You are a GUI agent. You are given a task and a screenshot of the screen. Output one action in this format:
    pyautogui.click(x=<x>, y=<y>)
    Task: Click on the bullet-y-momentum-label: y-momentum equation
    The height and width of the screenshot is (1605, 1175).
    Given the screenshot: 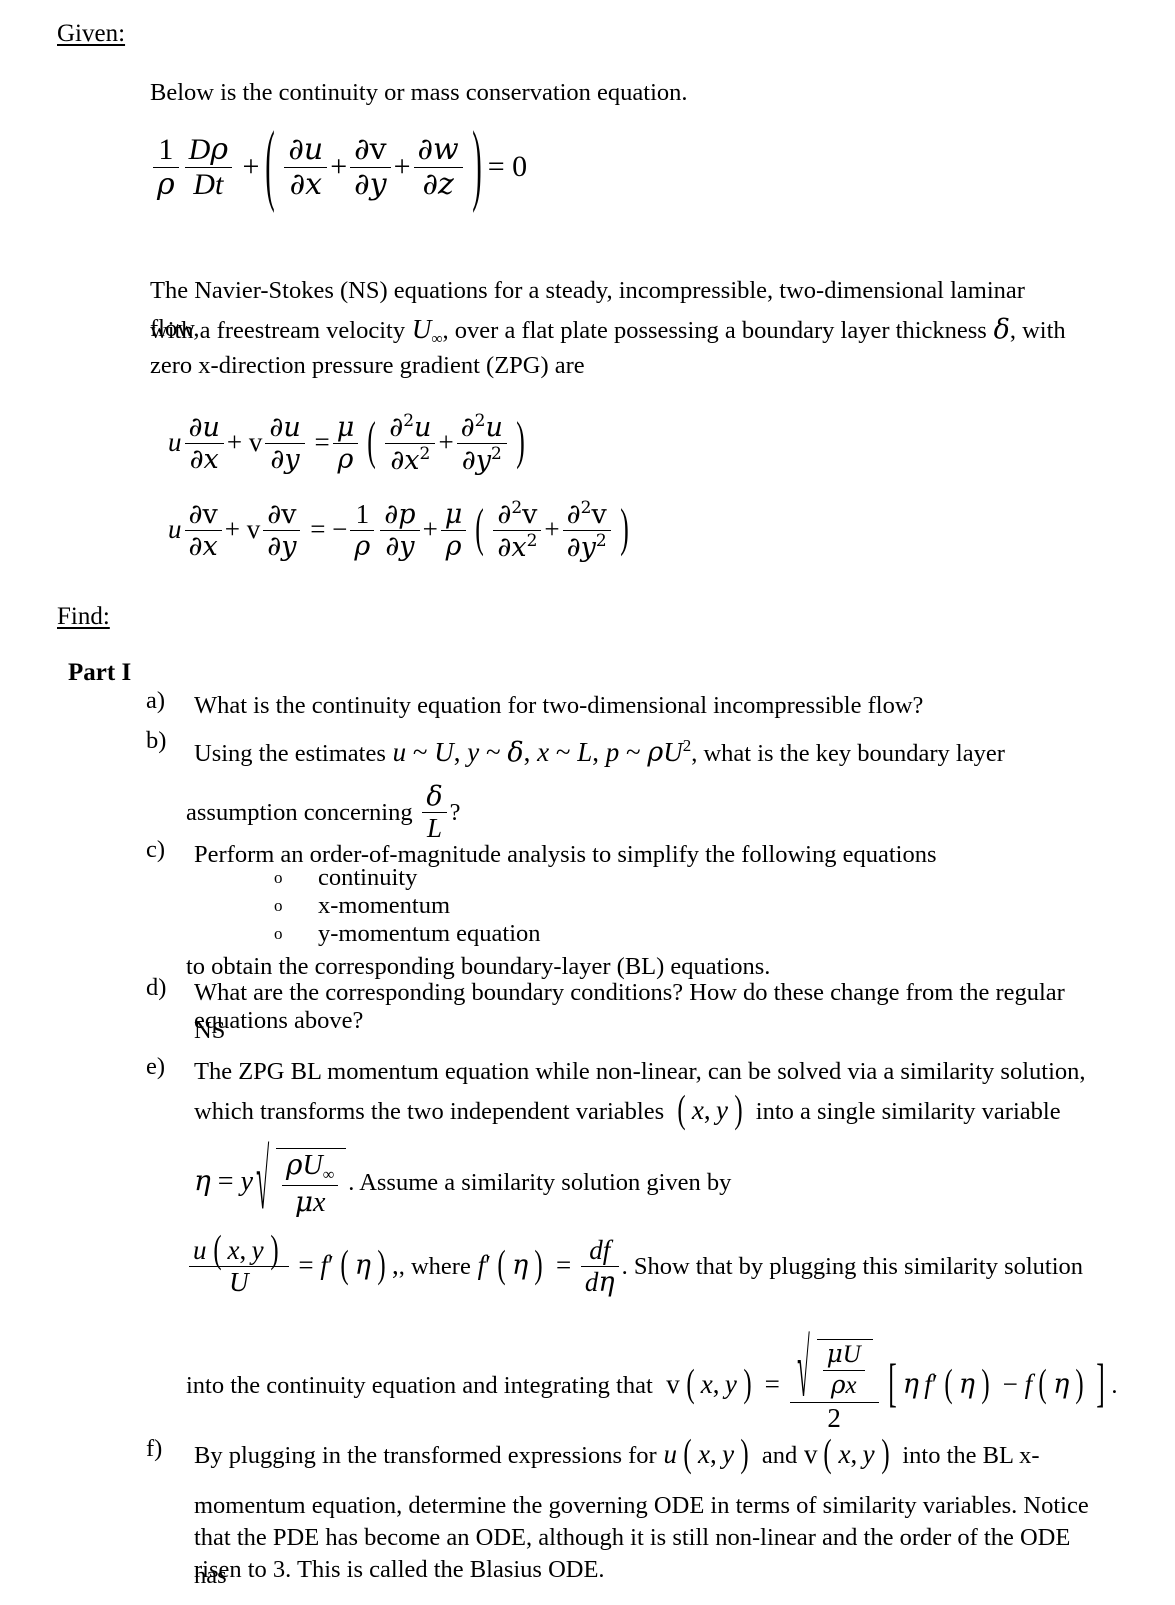 What is the action you would take?
    pyautogui.click(x=429, y=933)
    